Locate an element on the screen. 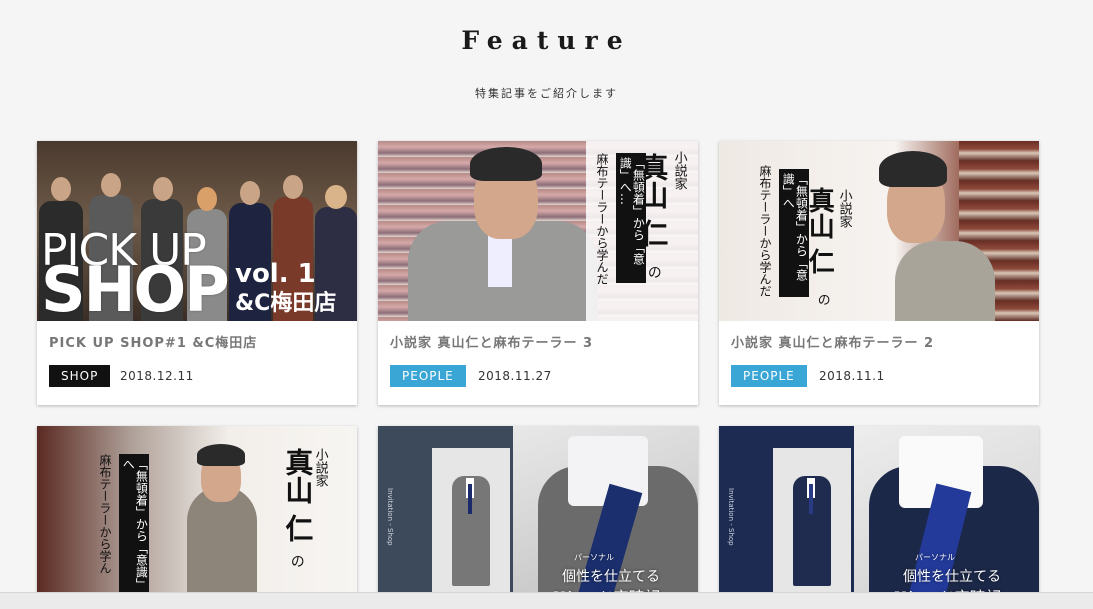  card-title: 小説家 真山仁と麻布テーラー 2 is located at coordinates (832, 341).